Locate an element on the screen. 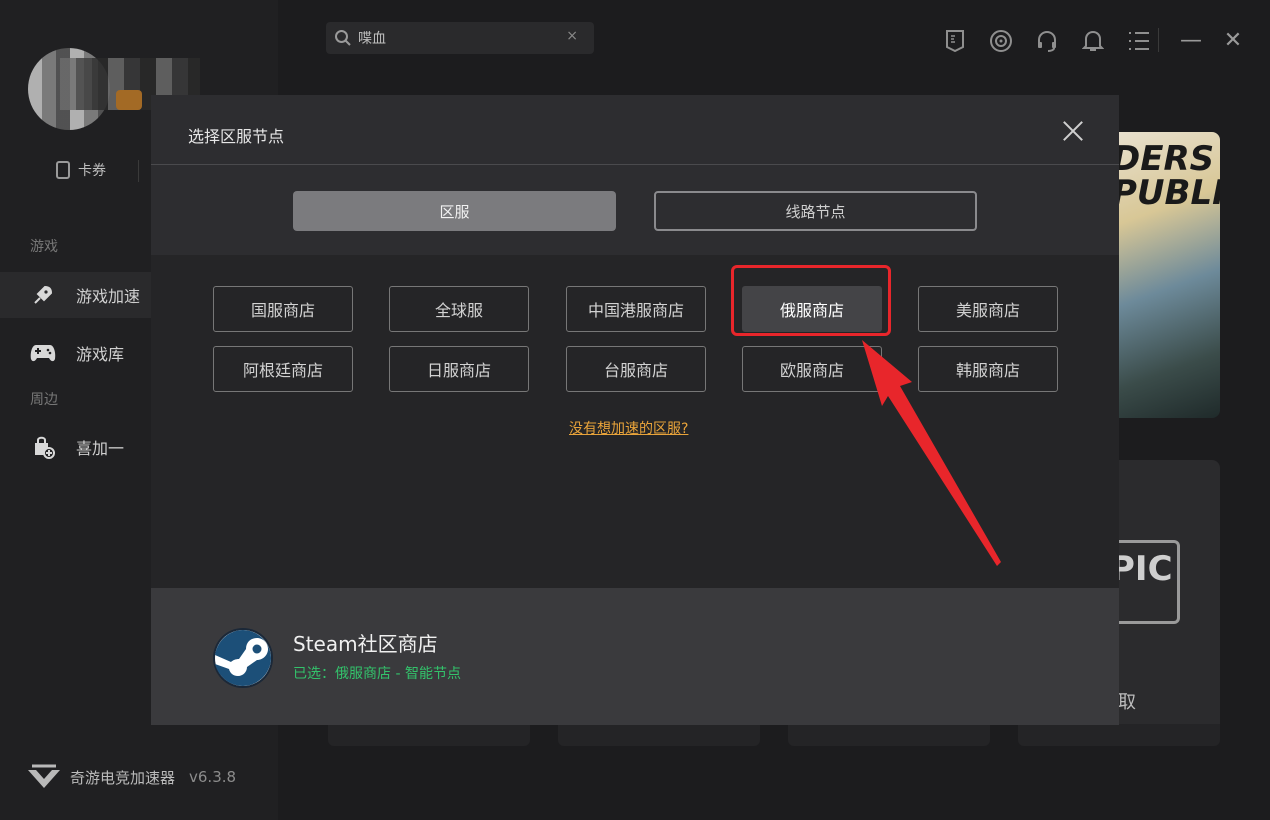 Image resolution: width=1270 pixels, height=820 pixels. dialog-footer: Steam社区商店 已选：俄服商店 - 智能节点 is located at coordinates (635, 656).